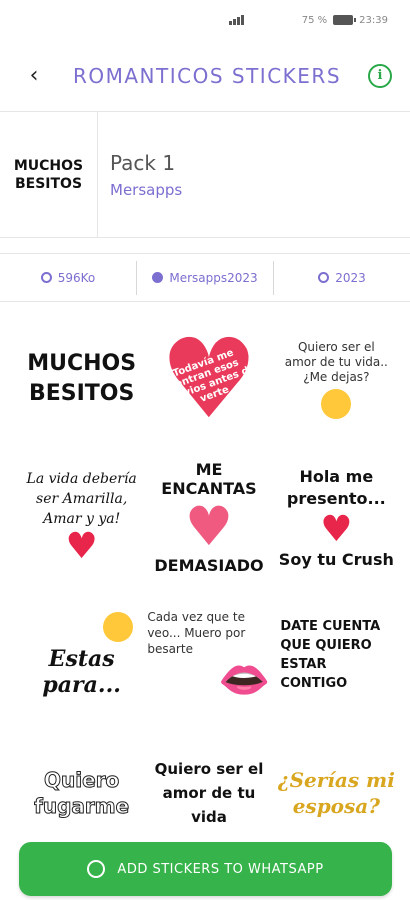 Image resolution: width=410 pixels, height=900 pixels. Describe the element at coordinates (345, 20) in the screenshot. I see `battery-icon` at that location.